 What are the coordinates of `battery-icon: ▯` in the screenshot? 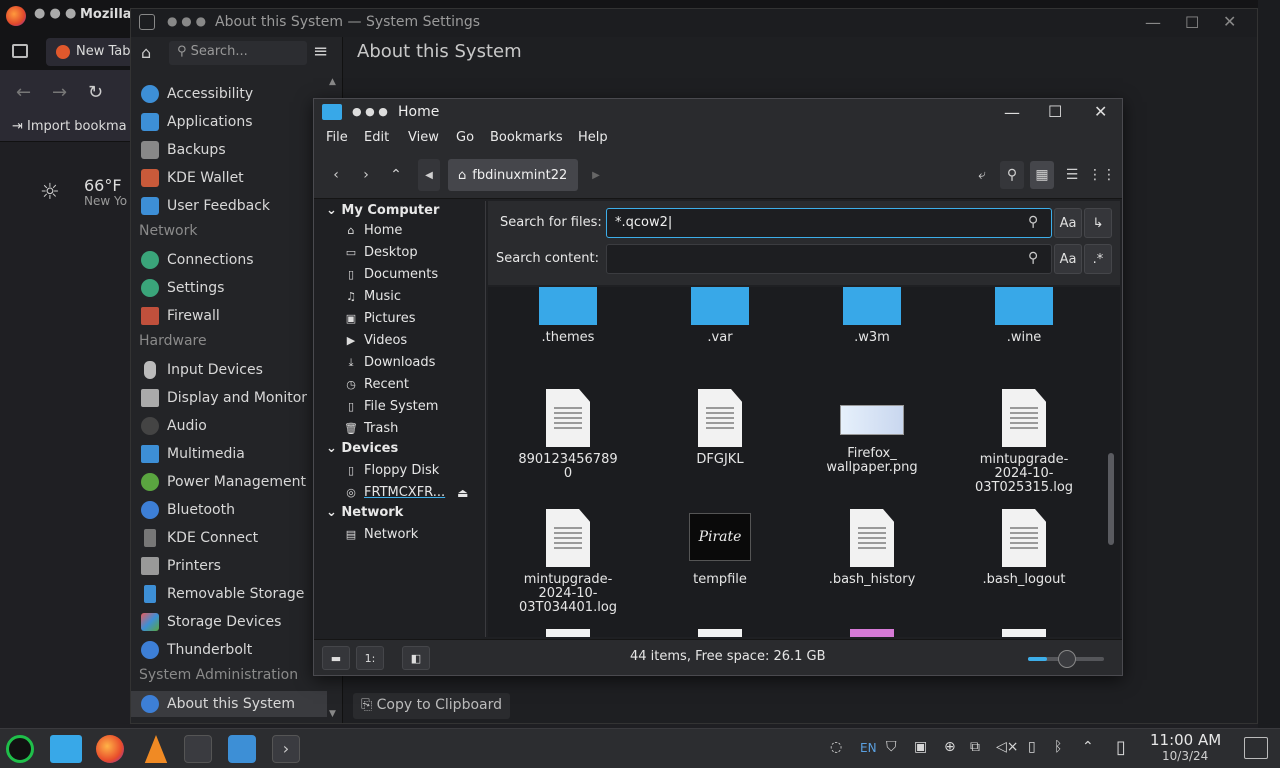 It's located at (1032, 747).